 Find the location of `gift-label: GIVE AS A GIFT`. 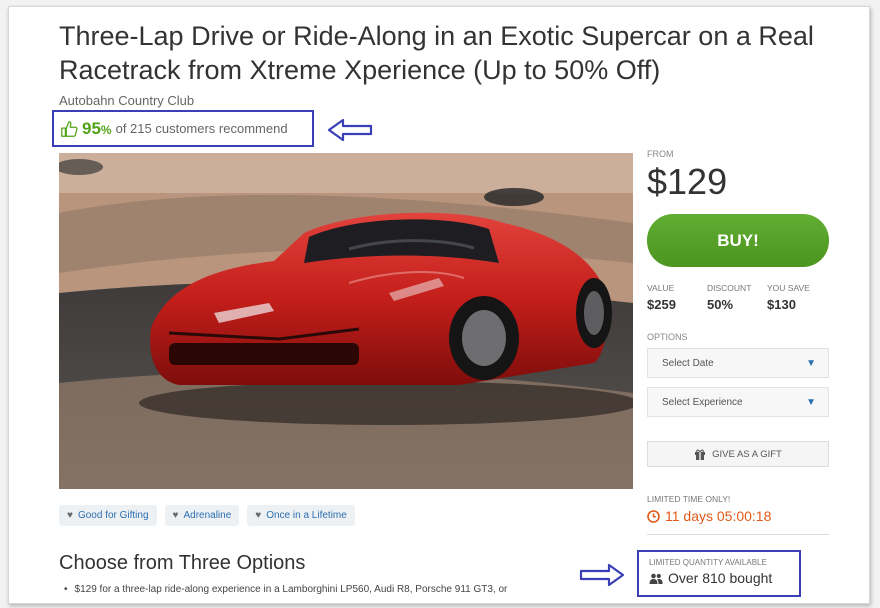

gift-label: GIVE AS A GIFT is located at coordinates (747, 454).